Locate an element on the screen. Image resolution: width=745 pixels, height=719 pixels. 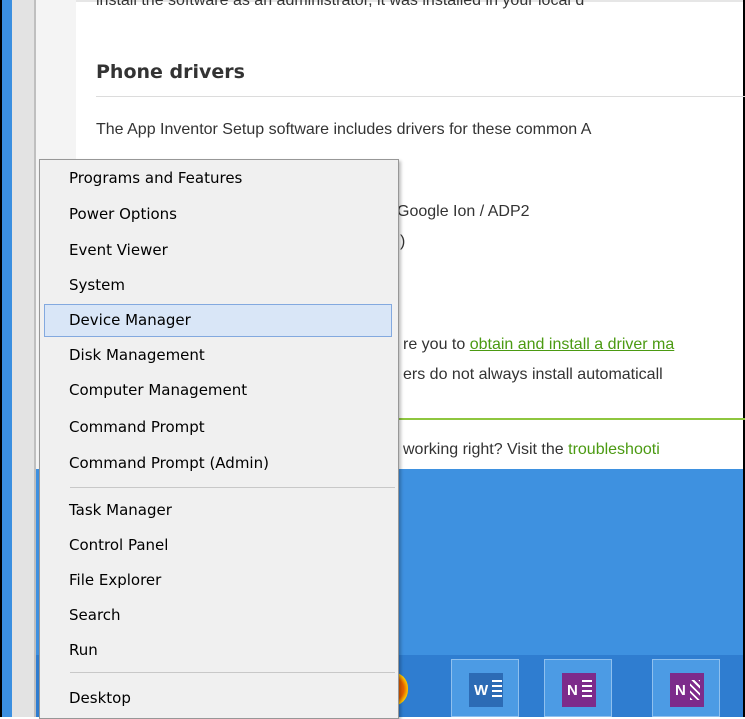
menu-item-desktop: Desktop is located at coordinates (218, 698).